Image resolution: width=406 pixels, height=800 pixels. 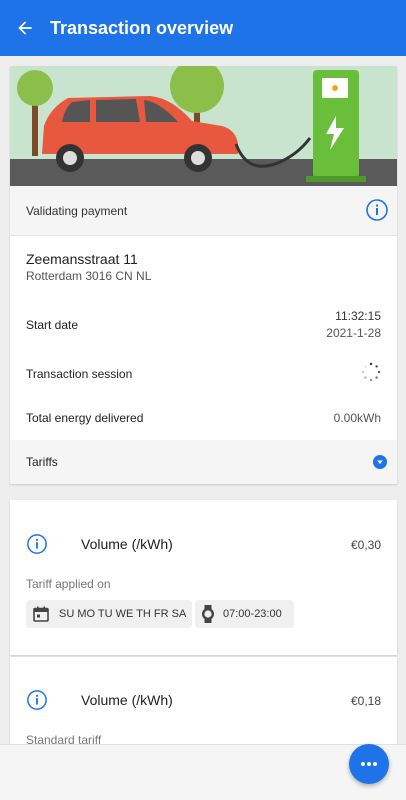 I want to click on payment-status-text: Validating payment, so click(x=77, y=210).